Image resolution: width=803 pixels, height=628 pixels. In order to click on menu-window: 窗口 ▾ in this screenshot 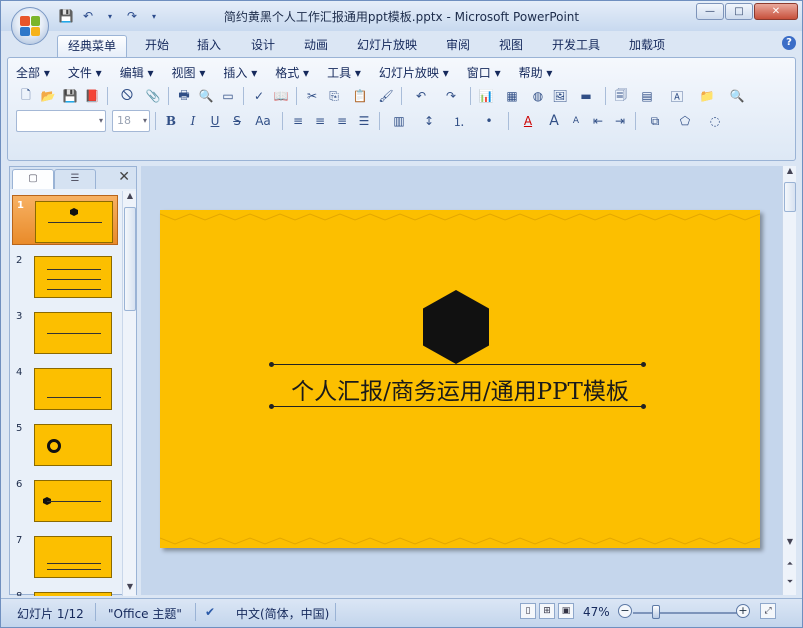, I will do `click(484, 72)`.